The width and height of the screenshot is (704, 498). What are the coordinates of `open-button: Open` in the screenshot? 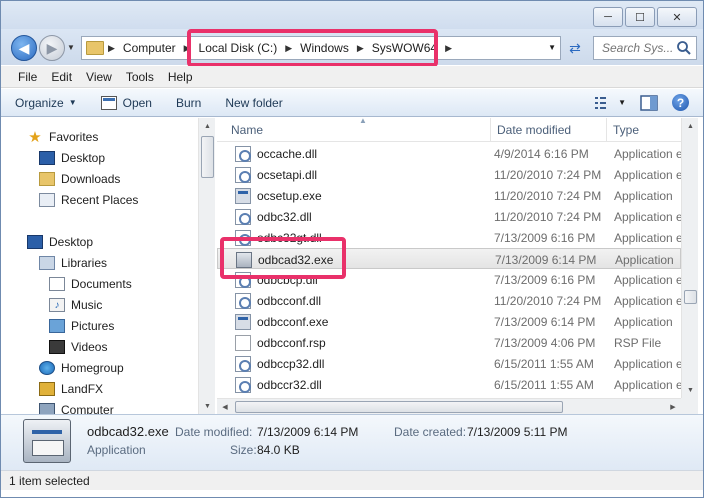 It's located at (126, 102).